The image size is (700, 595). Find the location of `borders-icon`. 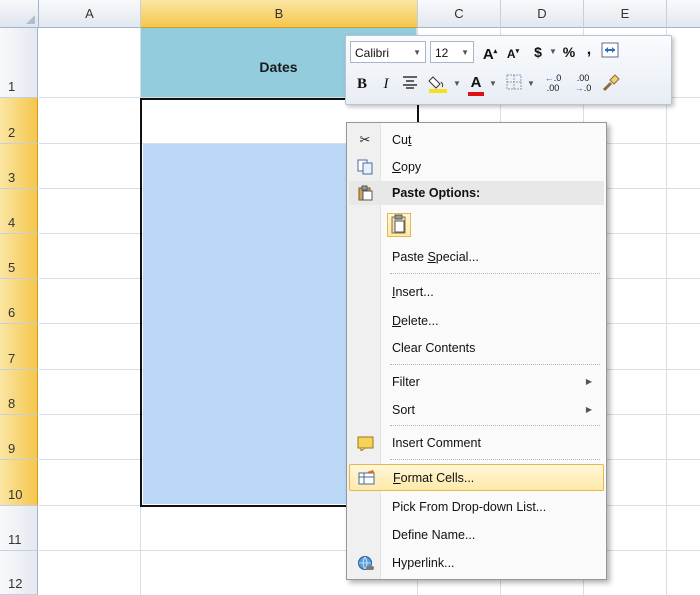

borders-icon is located at coordinates (514, 82).